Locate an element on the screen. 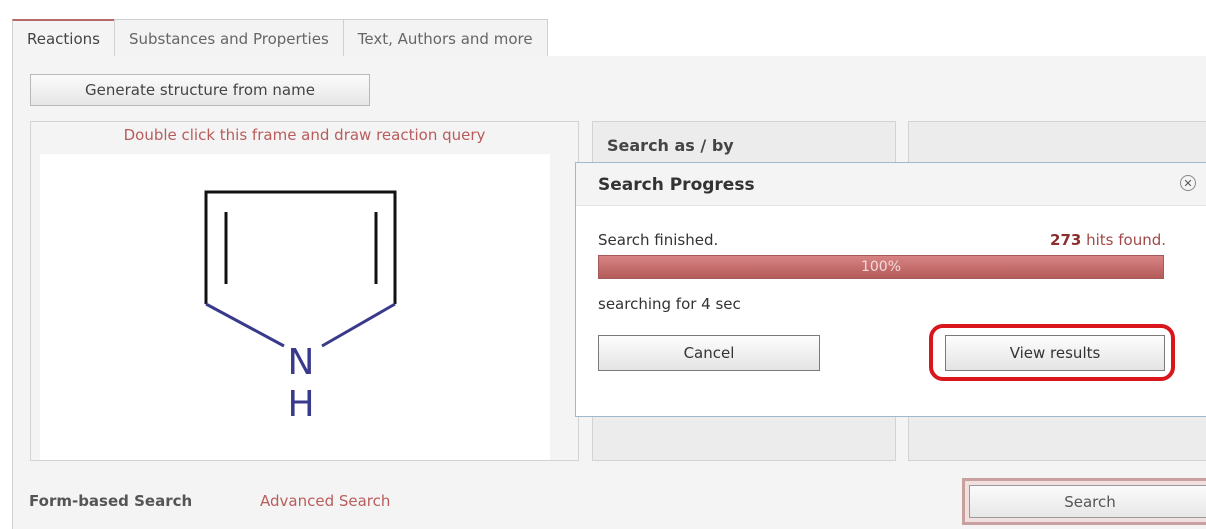  tab-substances-and-properties: Substances and Properties is located at coordinates (228, 38).